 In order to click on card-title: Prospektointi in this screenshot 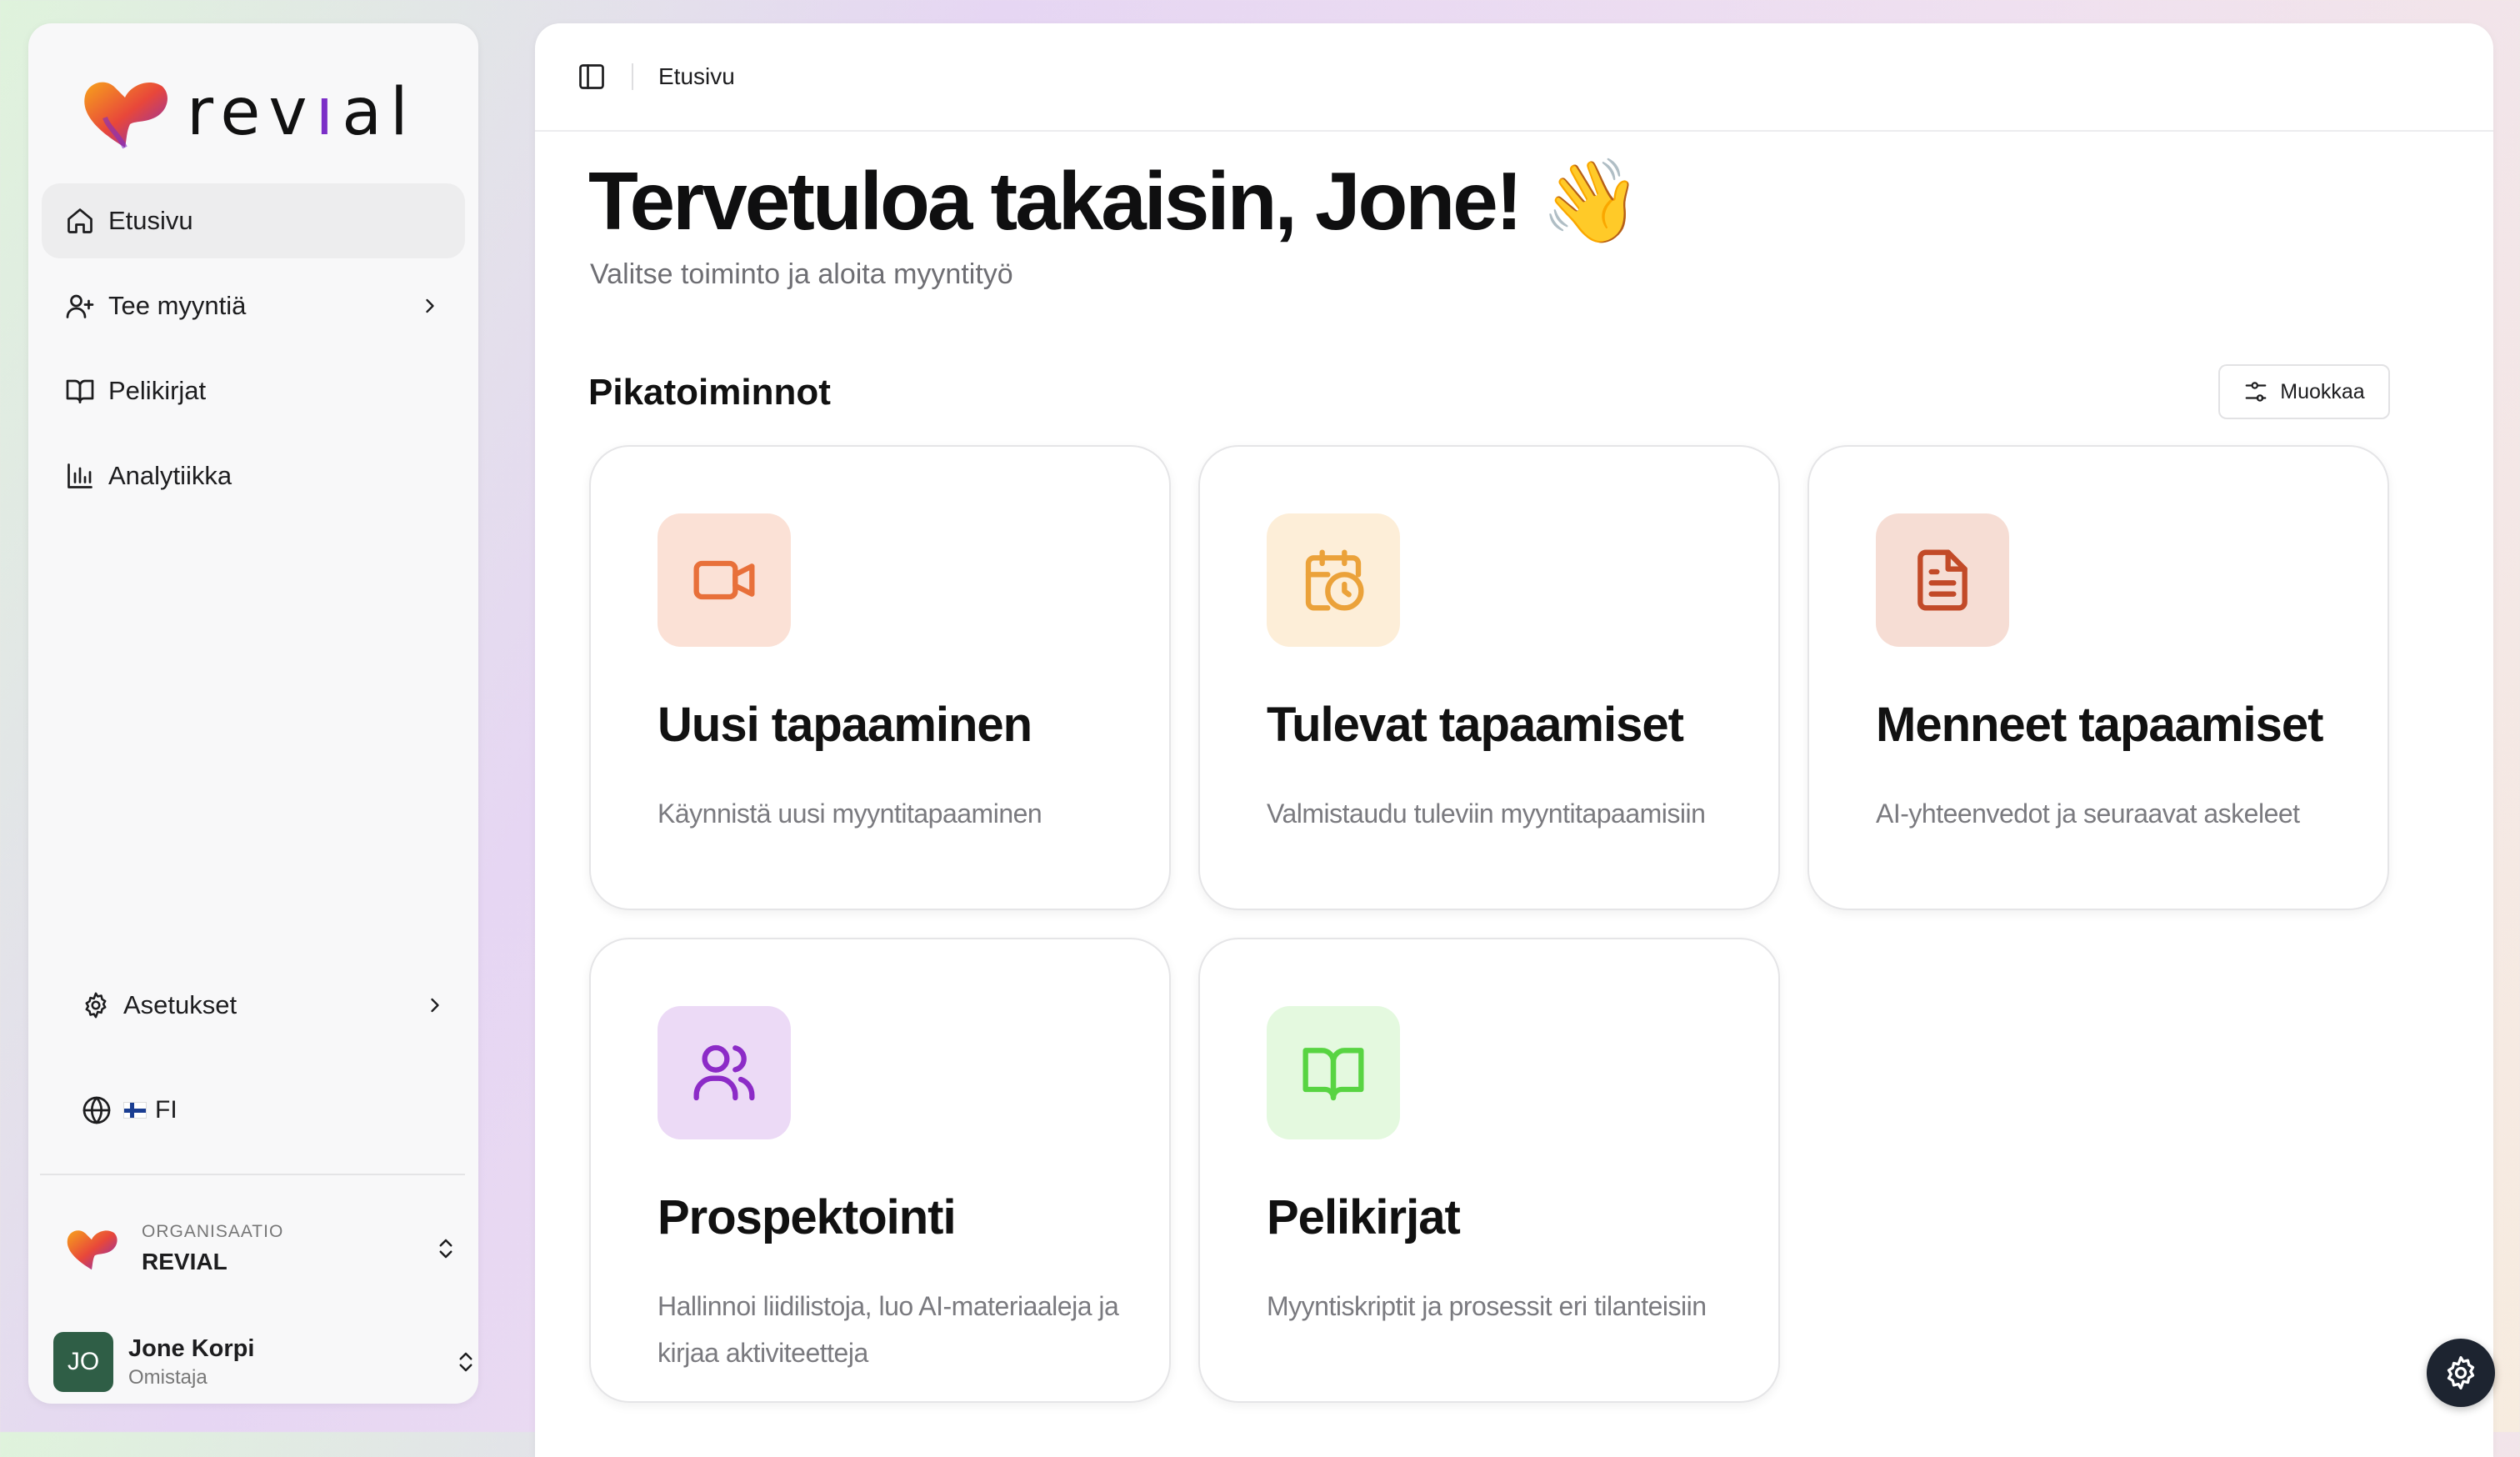, I will do `click(807, 1217)`.